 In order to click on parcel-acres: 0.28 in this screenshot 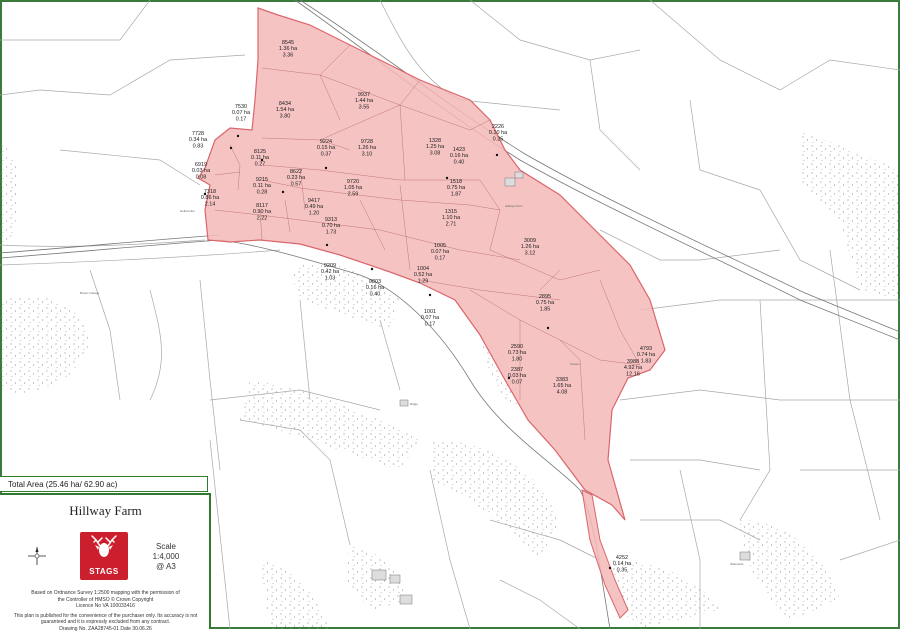, I will do `click(262, 192)`.